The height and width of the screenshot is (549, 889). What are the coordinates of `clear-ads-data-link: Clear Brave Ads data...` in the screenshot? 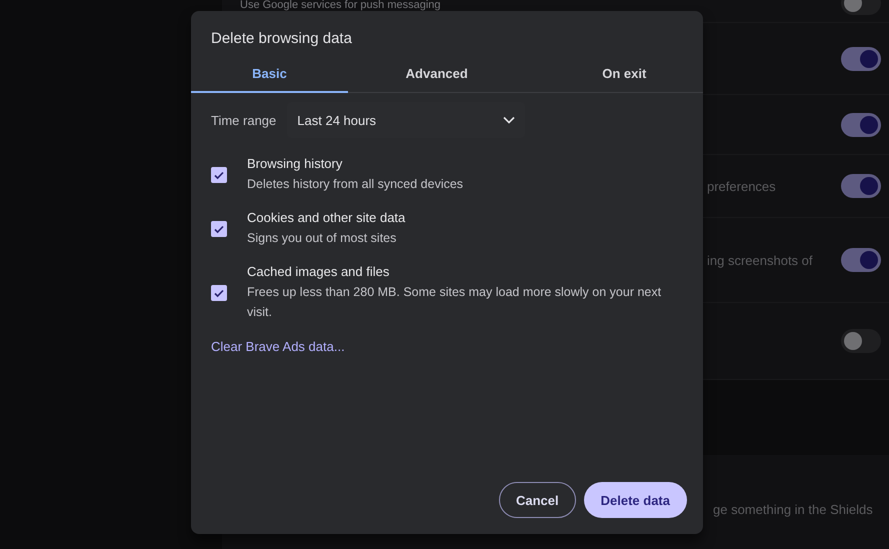 It's located at (278, 346).